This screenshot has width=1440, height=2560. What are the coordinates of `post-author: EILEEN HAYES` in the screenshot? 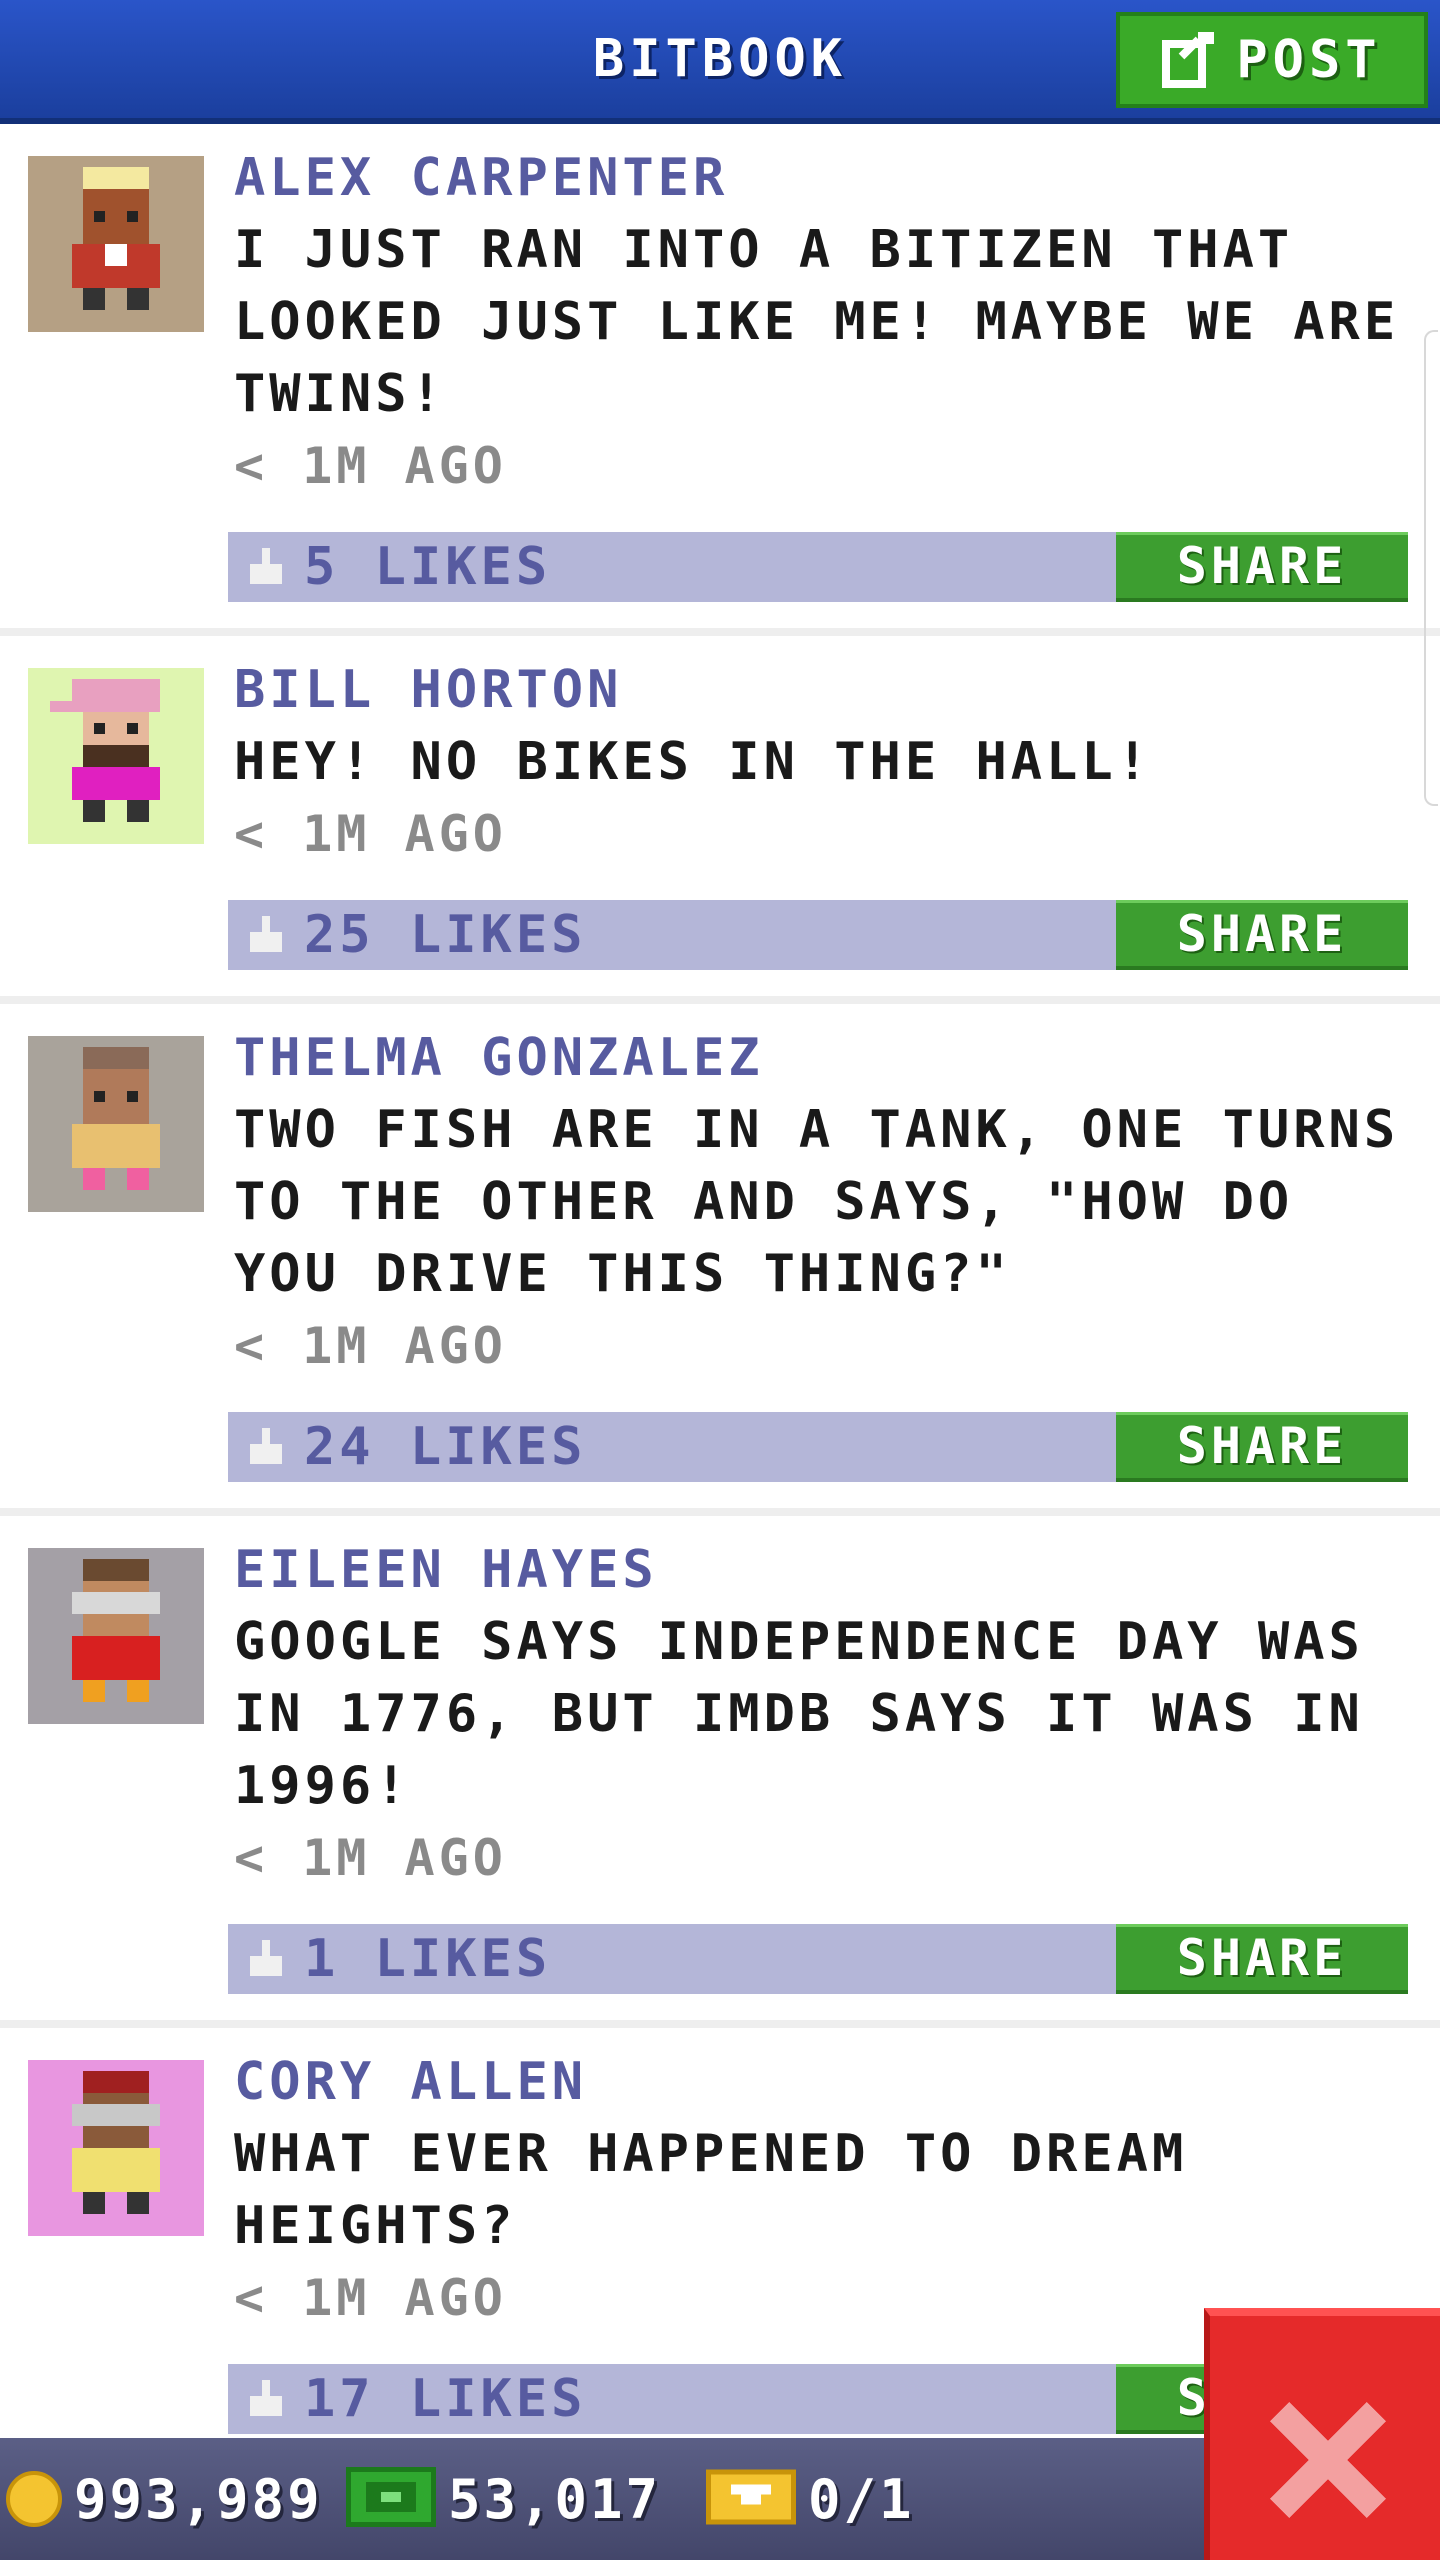 It's located at (446, 1570).